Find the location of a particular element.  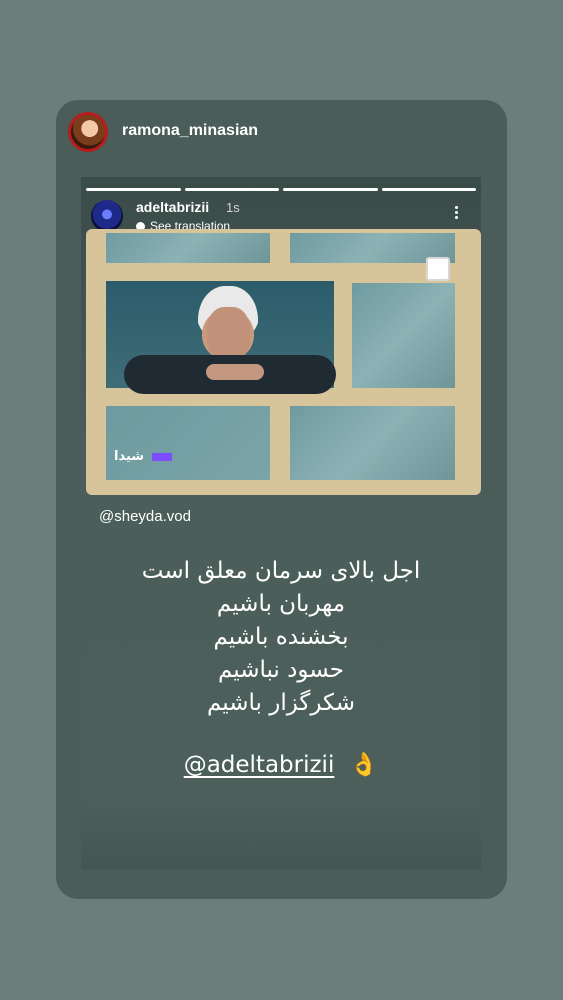

outer-username: ramona_minasian is located at coordinates (190, 131).